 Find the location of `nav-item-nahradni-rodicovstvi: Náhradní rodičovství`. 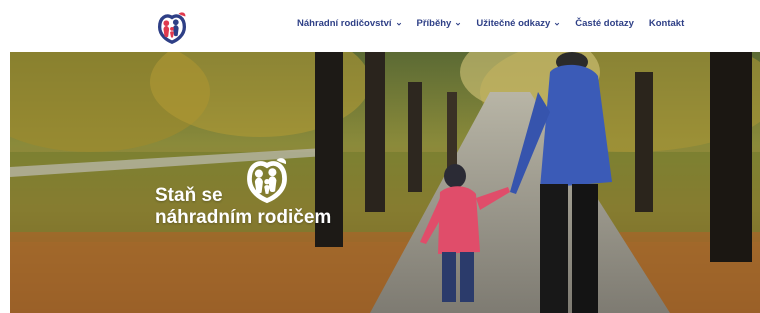

nav-item-nahradni-rodicovstvi: Náhradní rodičovství is located at coordinates (349, 23).